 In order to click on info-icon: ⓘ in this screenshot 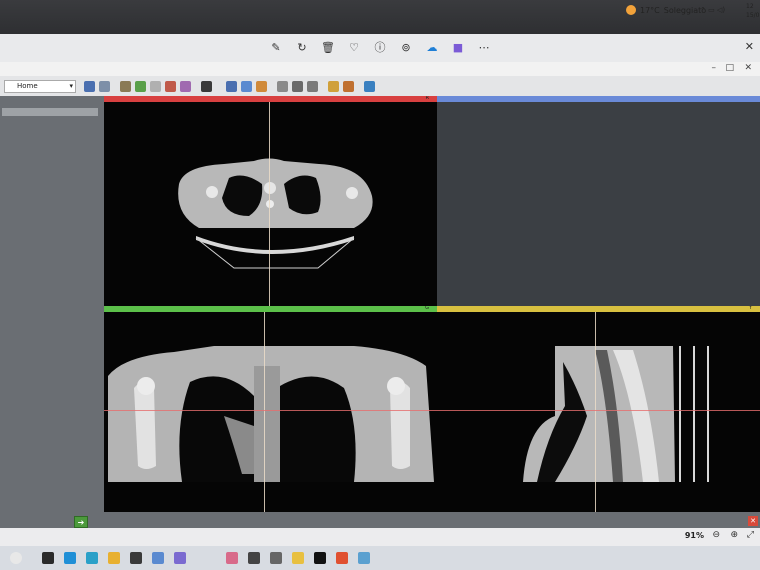, I will do `click(380, 48)`.